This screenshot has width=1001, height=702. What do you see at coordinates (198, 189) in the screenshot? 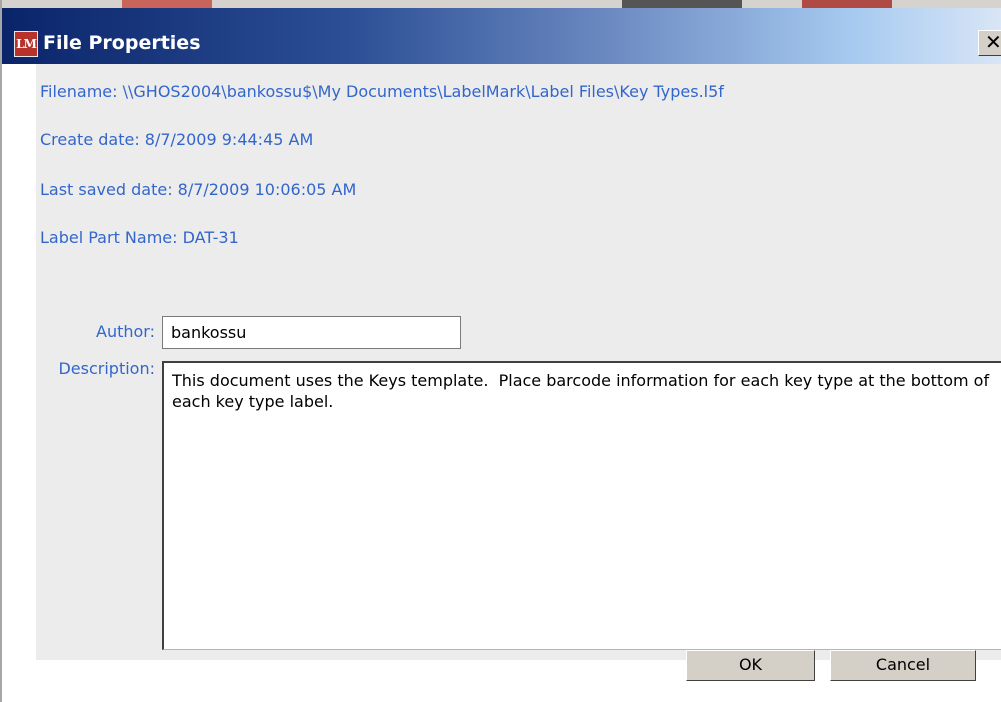
I see `last-saved-date-text: Last saved date: 8/7/2009 10:06:05 AM` at bounding box center [198, 189].